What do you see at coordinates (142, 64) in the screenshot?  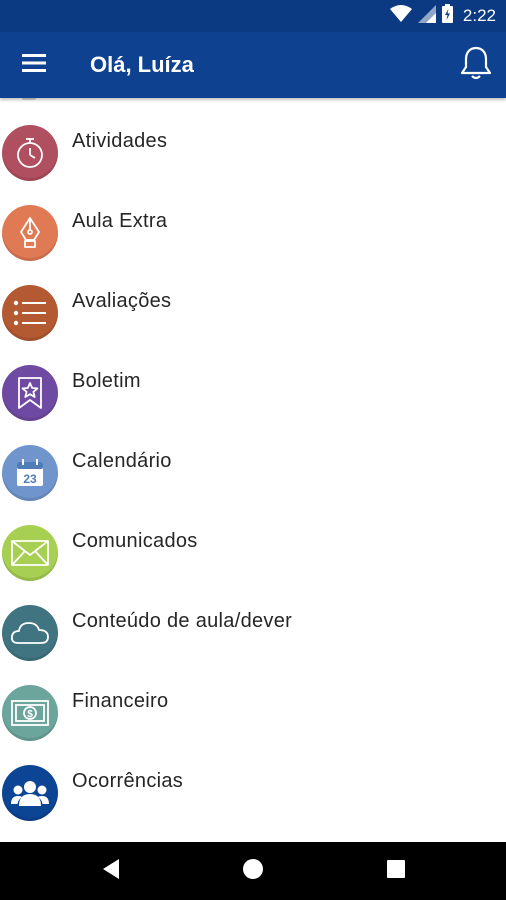 I see `page-title: Olá, Luíza` at bounding box center [142, 64].